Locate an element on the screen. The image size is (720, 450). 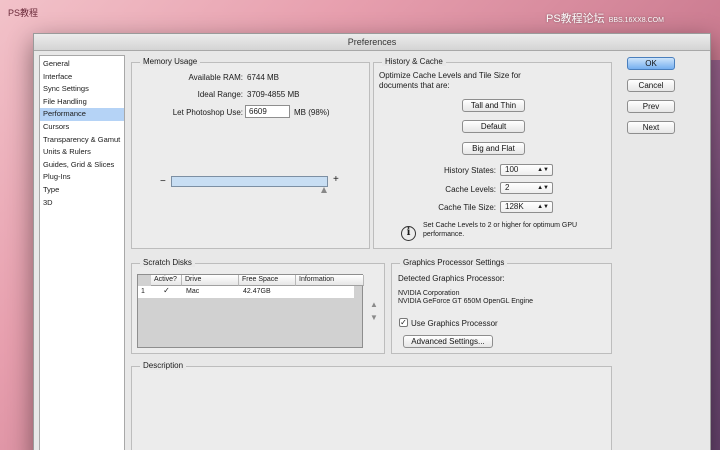
sidebar-item-type: Type is located at coordinates (82, 190).